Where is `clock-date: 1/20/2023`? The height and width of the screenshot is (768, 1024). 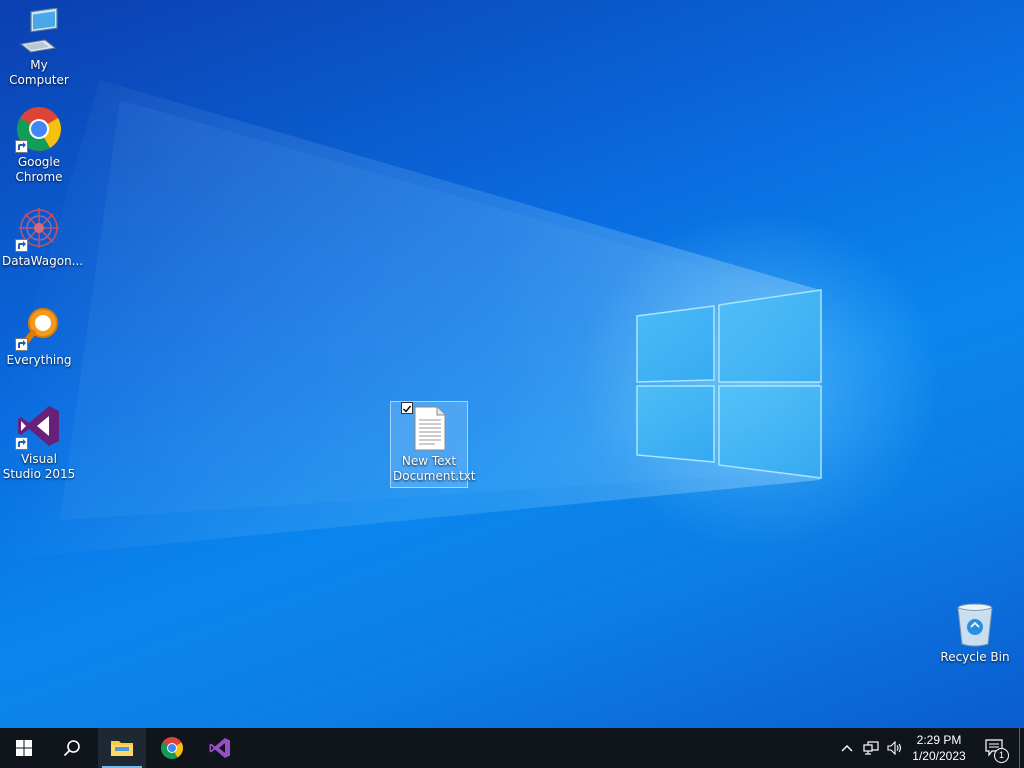 clock-date: 1/20/2023 is located at coordinates (939, 756).